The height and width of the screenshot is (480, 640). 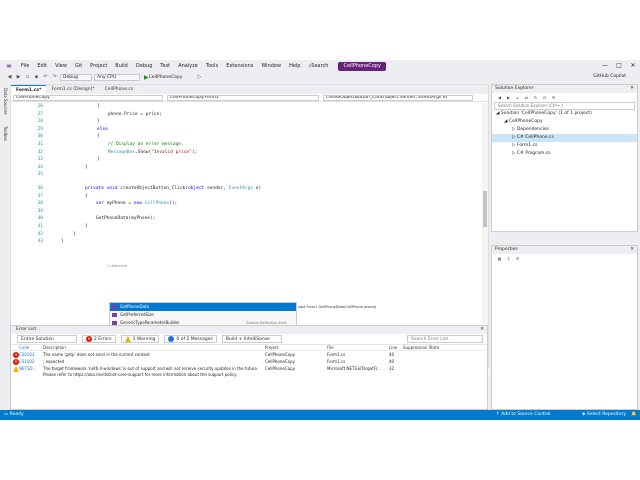 I want to click on close-button: ✕, so click(x=633, y=66).